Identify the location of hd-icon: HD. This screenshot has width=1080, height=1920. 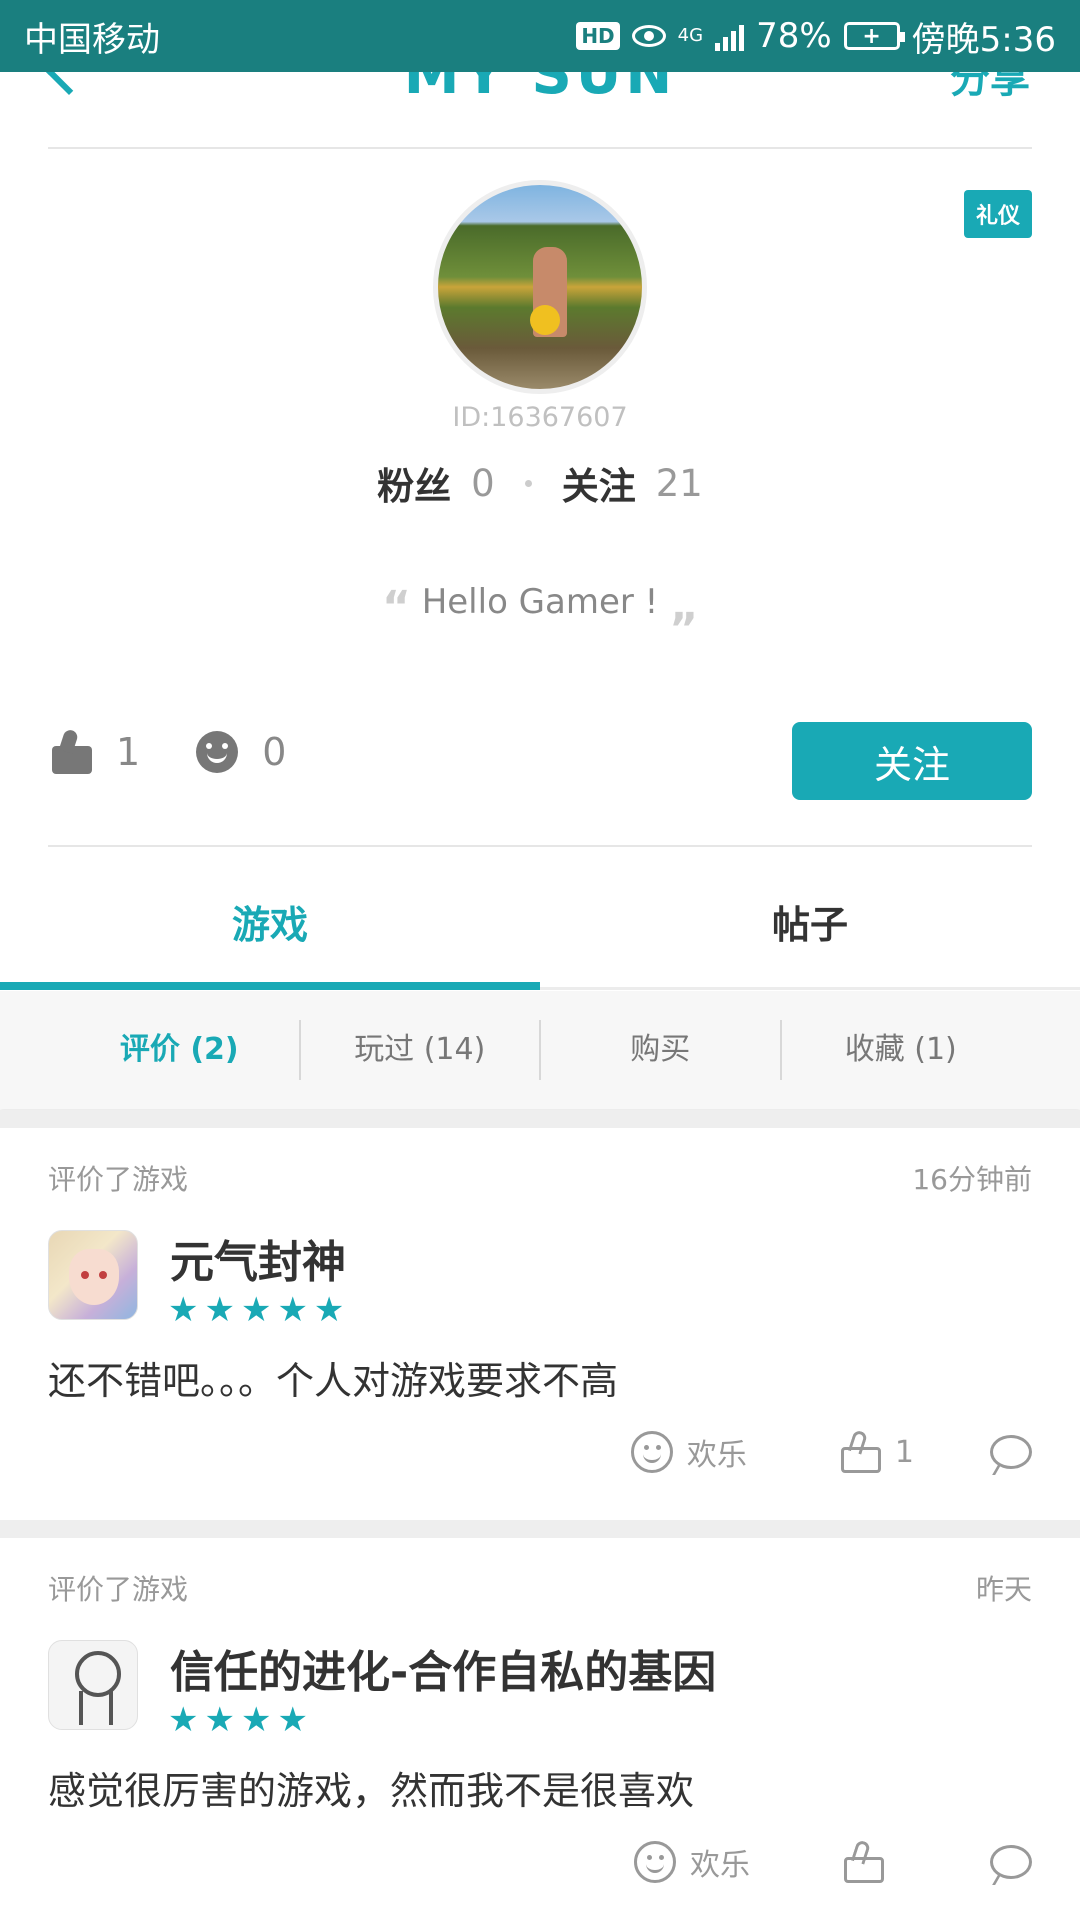
(598, 36).